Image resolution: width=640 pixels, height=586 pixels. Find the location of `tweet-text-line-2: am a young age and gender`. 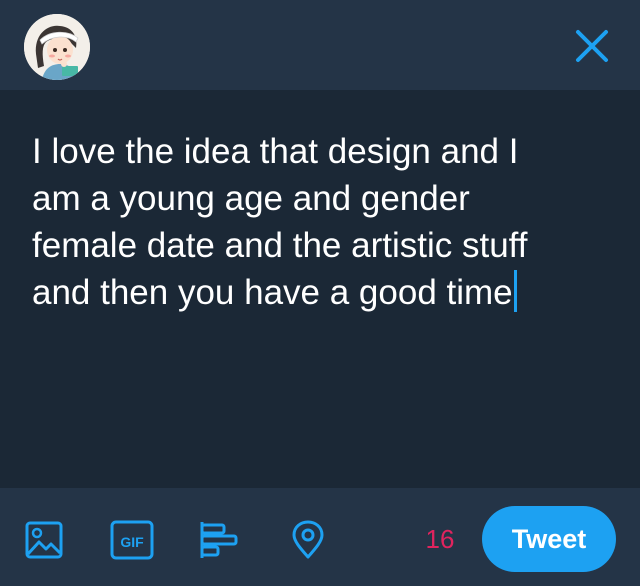

tweet-text-line-2: am a young age and gender is located at coordinates (251, 198).